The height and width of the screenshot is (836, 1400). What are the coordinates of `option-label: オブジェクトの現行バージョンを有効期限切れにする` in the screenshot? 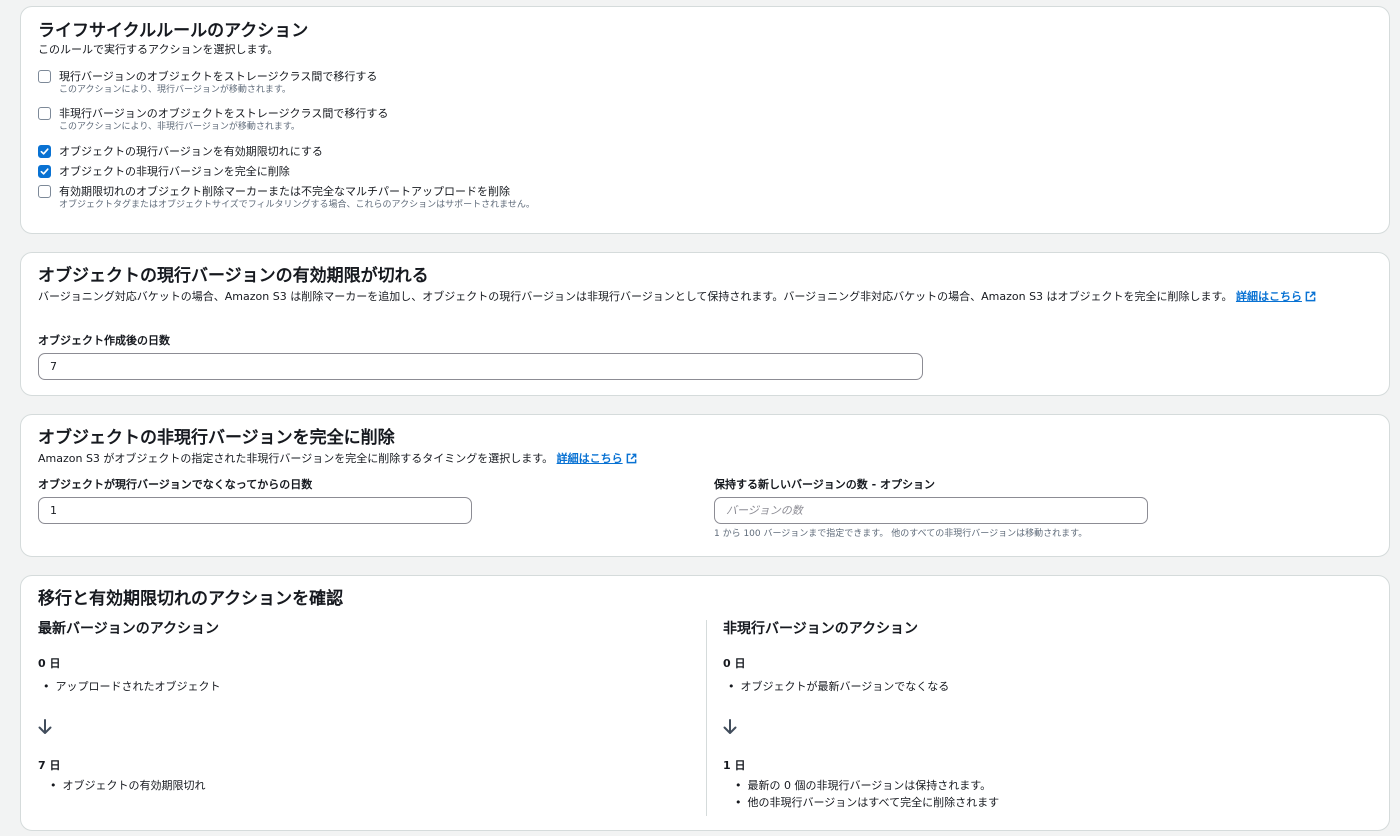 It's located at (191, 151).